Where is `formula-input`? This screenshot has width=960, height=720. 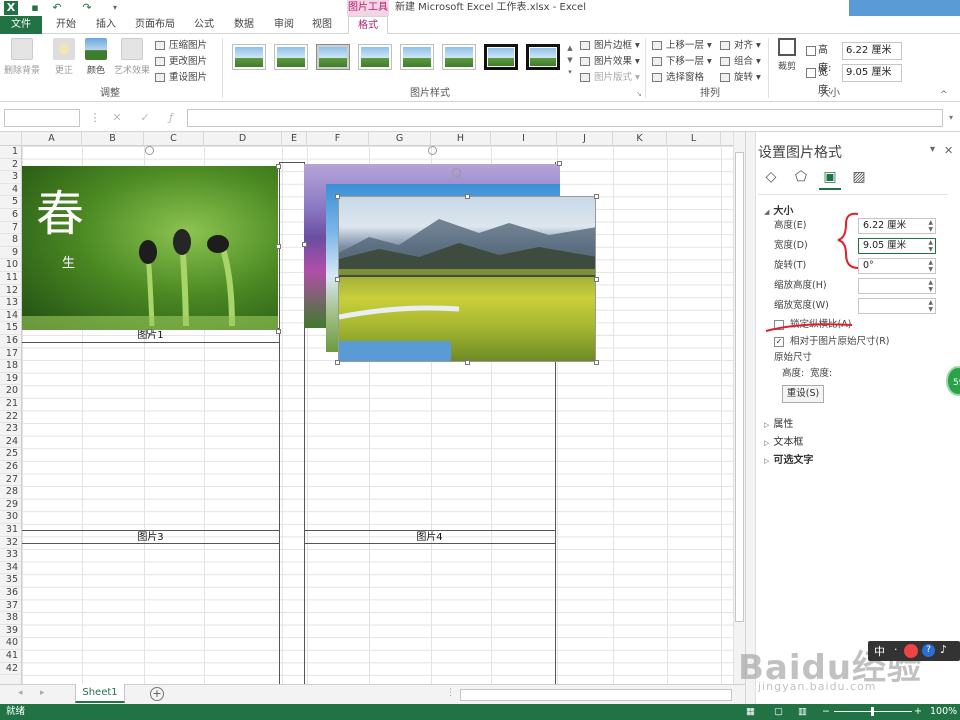
formula-input is located at coordinates (565, 118).